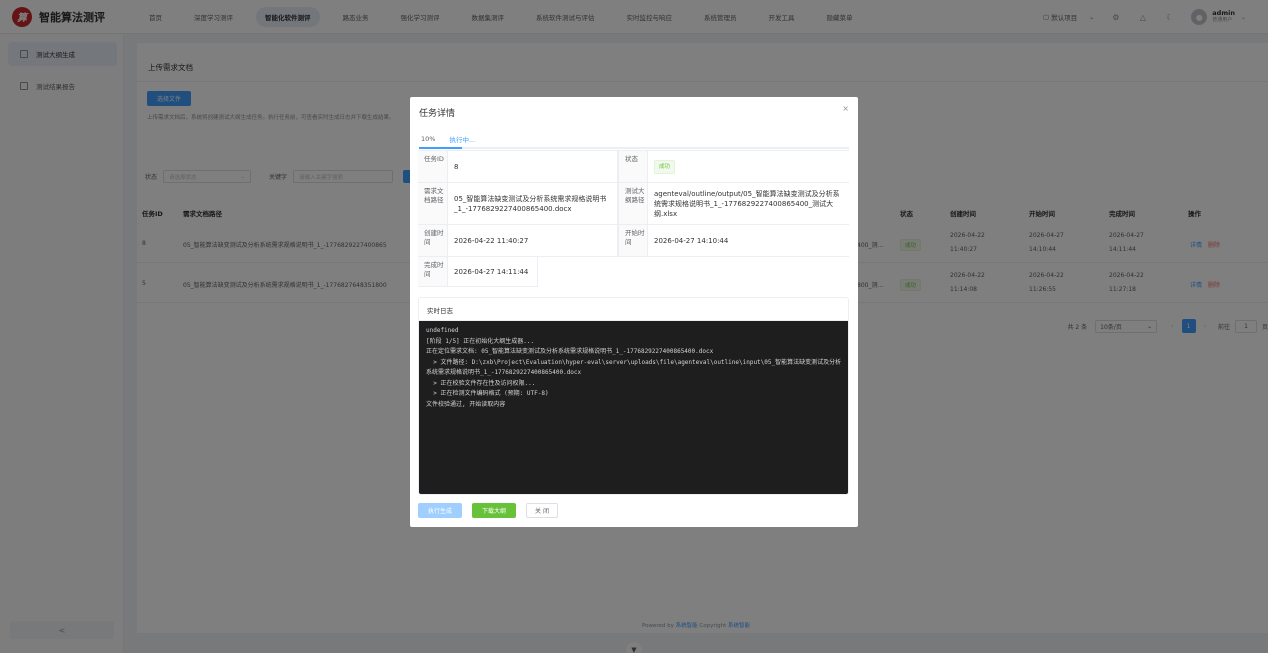 This screenshot has width=1268, height=653. I want to click on log-title: 实时日志, so click(633, 309).